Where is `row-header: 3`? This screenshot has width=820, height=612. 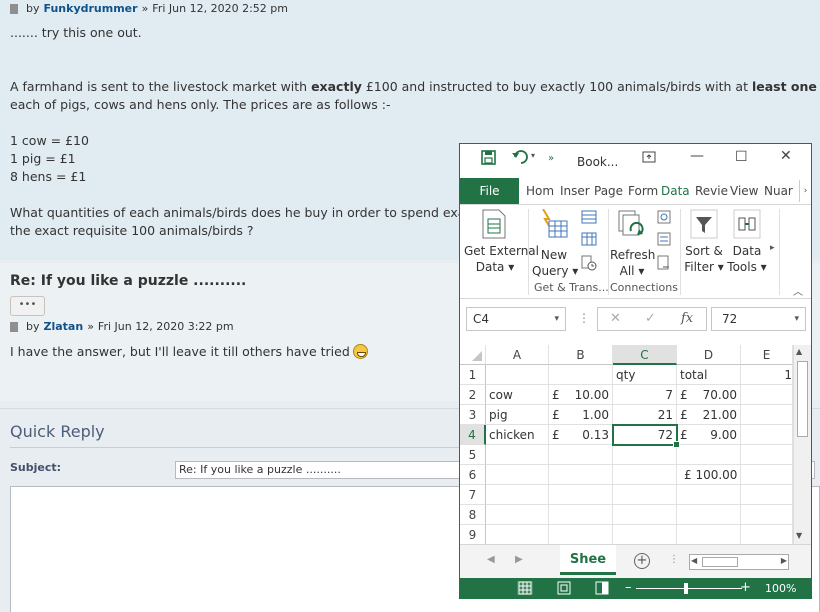 row-header: 3 is located at coordinates (473, 415).